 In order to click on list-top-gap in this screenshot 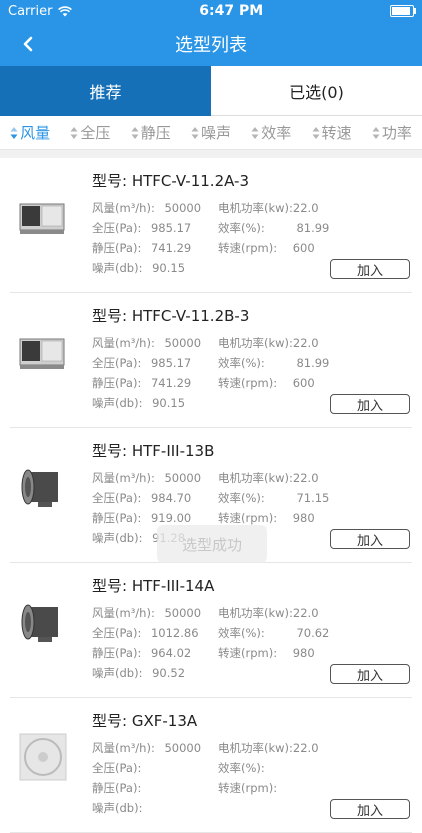, I will do `click(211, 154)`.